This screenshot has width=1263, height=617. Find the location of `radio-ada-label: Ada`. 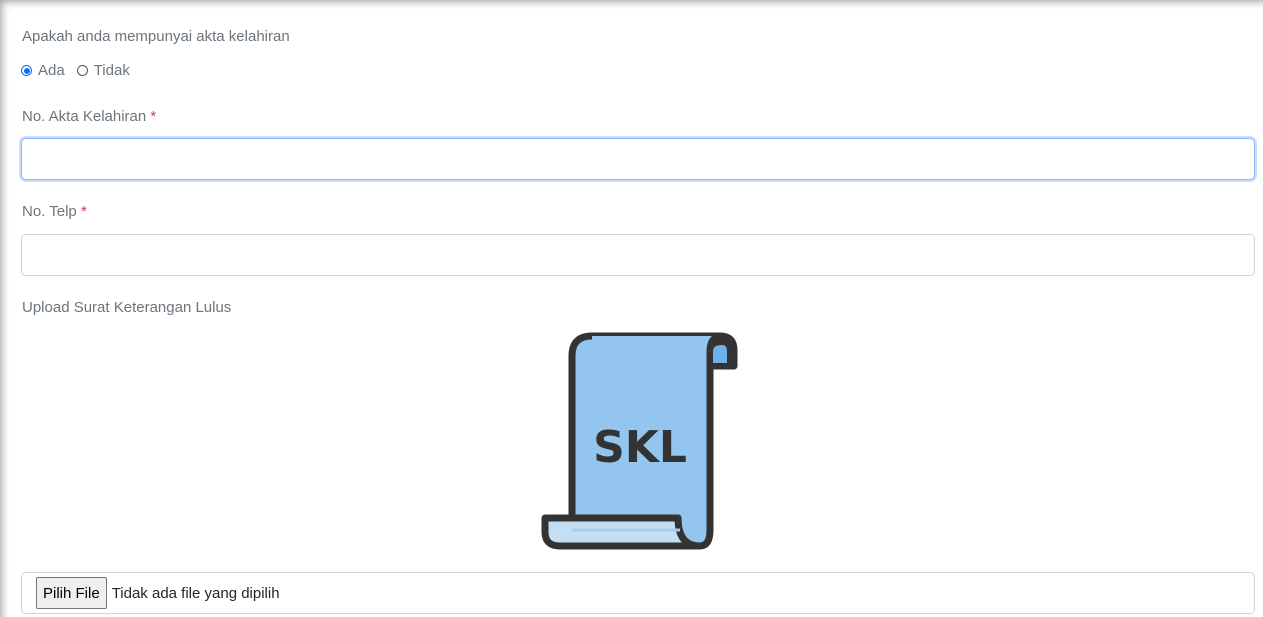

radio-ada-label: Ada is located at coordinates (51, 70).